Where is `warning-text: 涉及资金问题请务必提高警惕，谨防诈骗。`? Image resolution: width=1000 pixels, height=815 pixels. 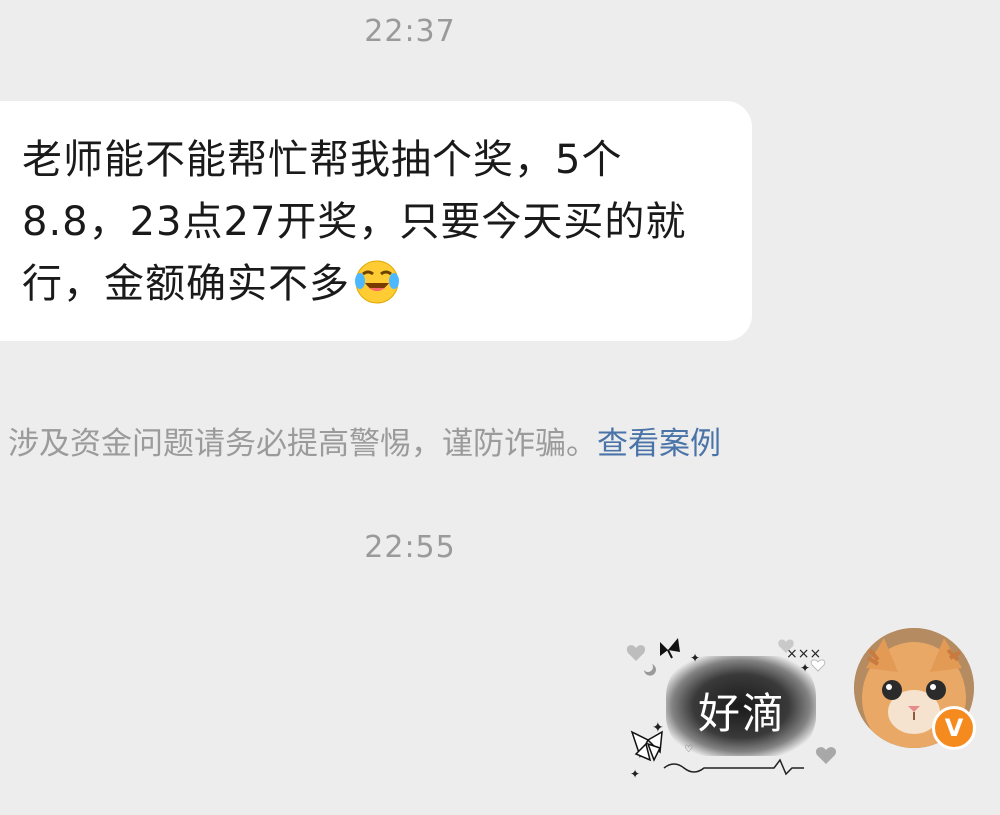
warning-text: 涉及资金问题请务必提高警惕，谨防诈骗。 is located at coordinates (302, 444).